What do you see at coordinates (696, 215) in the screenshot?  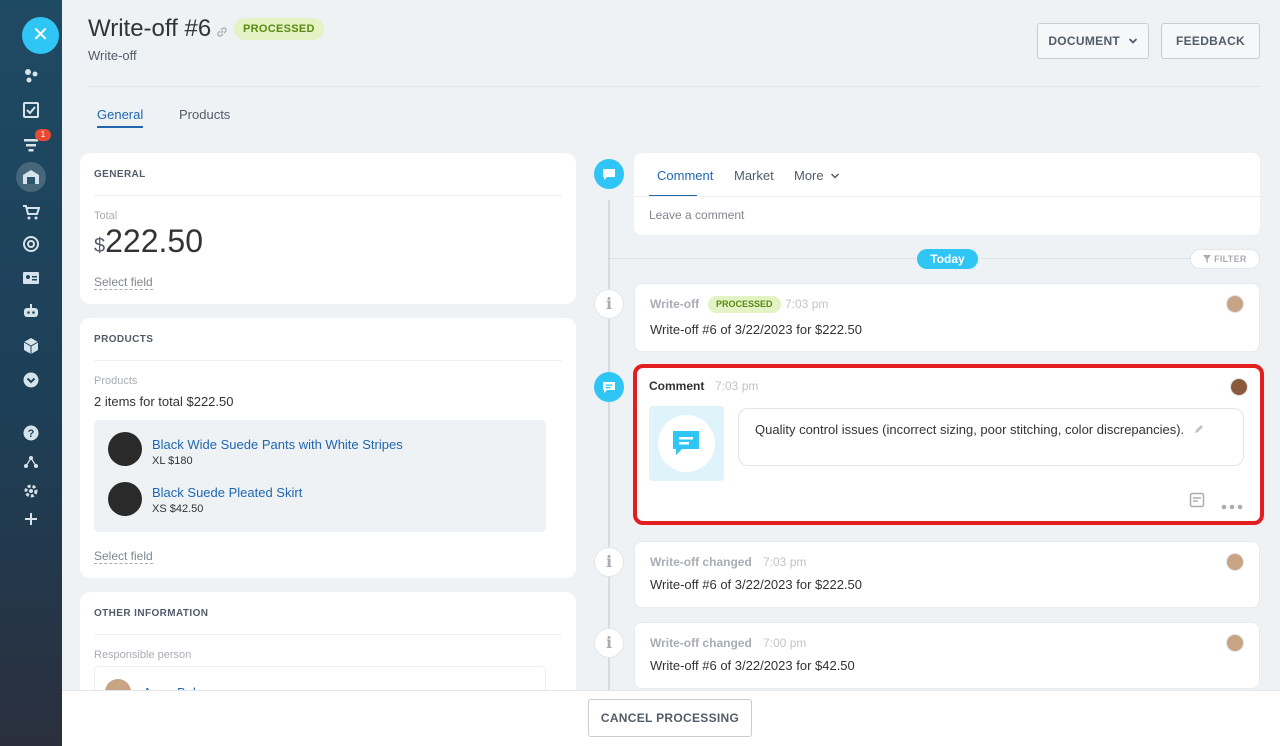 I see `comment-input: Leave a comment` at bounding box center [696, 215].